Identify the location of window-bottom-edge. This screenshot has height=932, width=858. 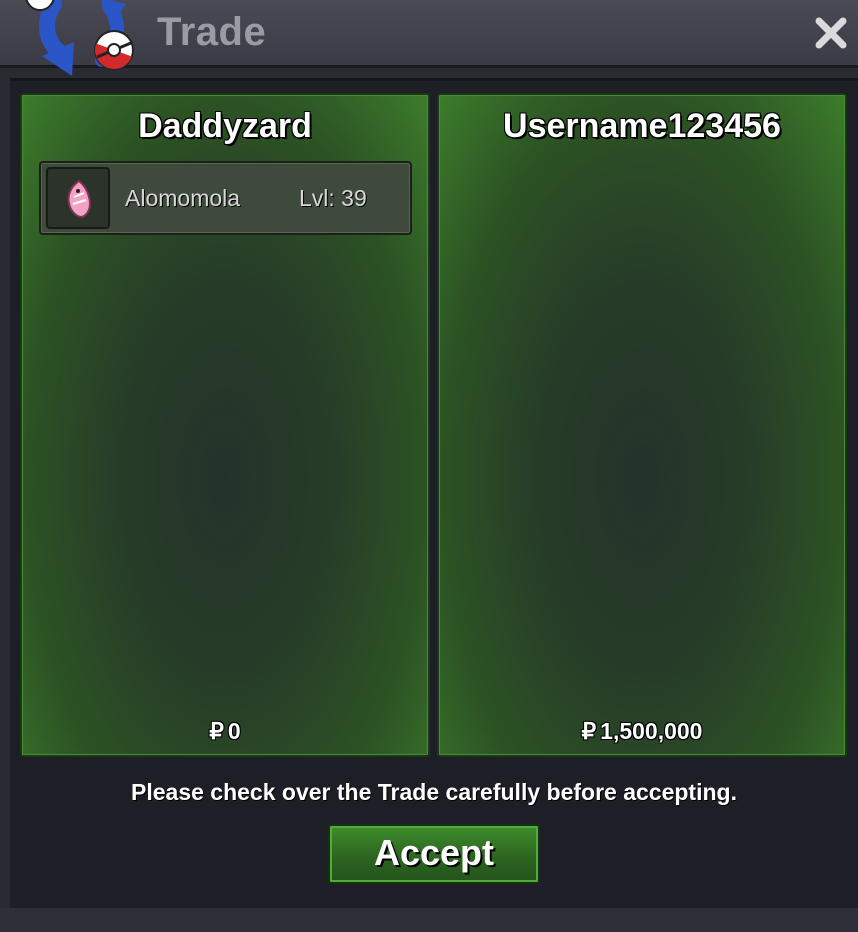
(429, 920).